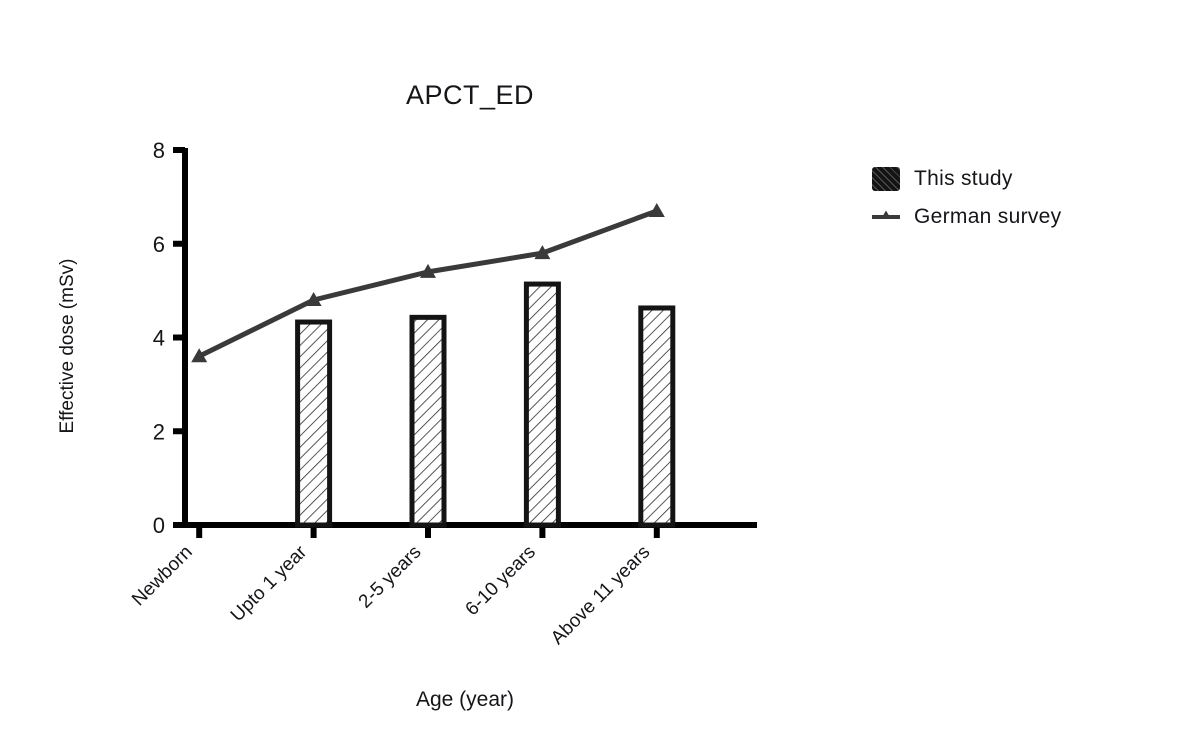 The image size is (1185, 754). What do you see at coordinates (162, 576) in the screenshot?
I see `svg-text: Newborn` at bounding box center [162, 576].